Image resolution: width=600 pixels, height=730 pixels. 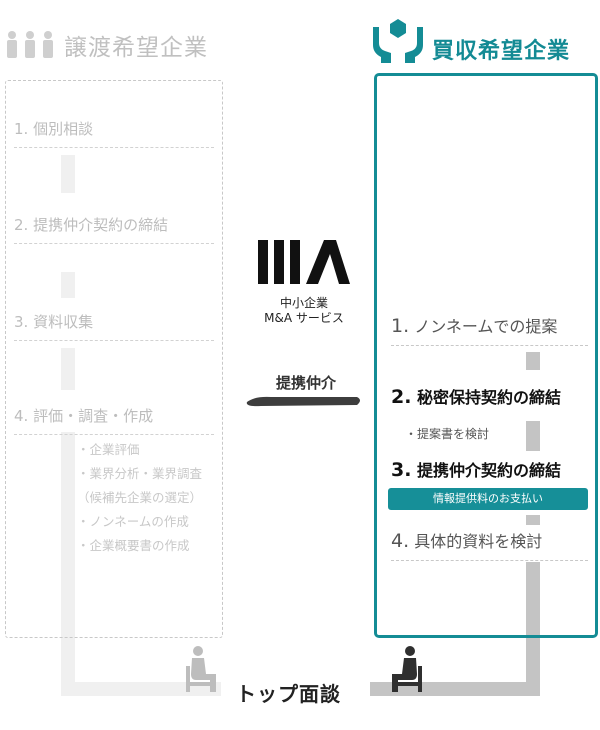 What do you see at coordinates (304, 318) in the screenshot?
I see `logo-caption-line2: M&A サービス` at bounding box center [304, 318].